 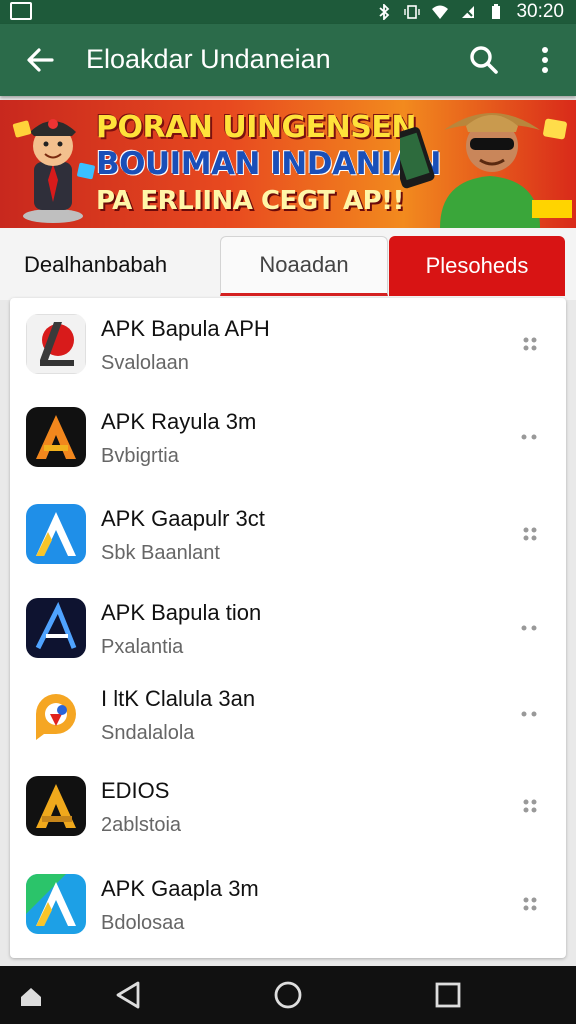 What do you see at coordinates (288, 347) in the screenshot?
I see `list-item: APK Bapula APH Svalolaan` at bounding box center [288, 347].